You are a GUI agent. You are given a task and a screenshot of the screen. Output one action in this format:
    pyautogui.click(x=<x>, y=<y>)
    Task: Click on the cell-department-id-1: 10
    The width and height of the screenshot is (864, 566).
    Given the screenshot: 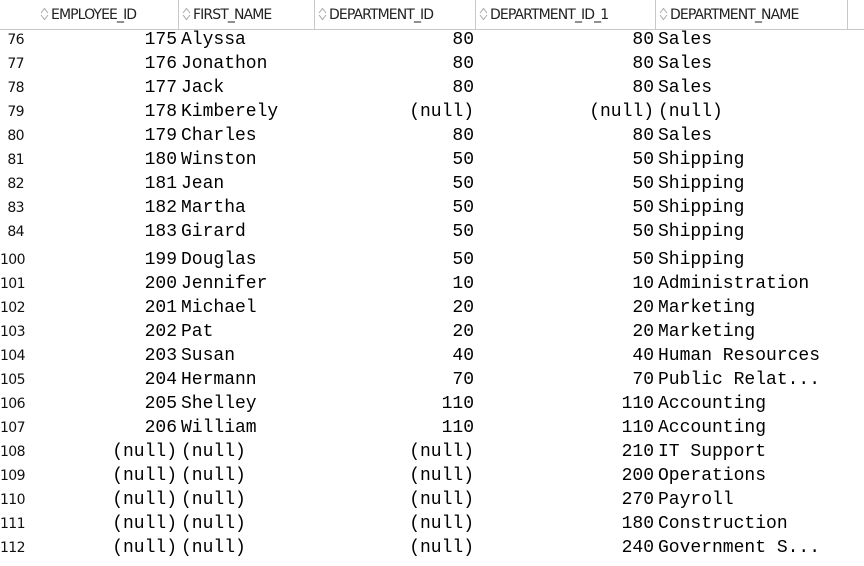 What is the action you would take?
    pyautogui.click(x=566, y=284)
    